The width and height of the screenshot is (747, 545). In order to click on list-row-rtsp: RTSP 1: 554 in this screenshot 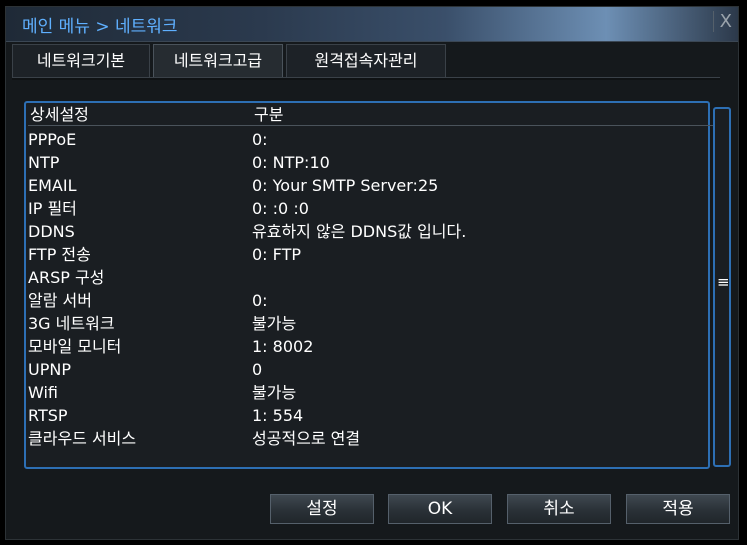, I will do `click(371, 417)`.